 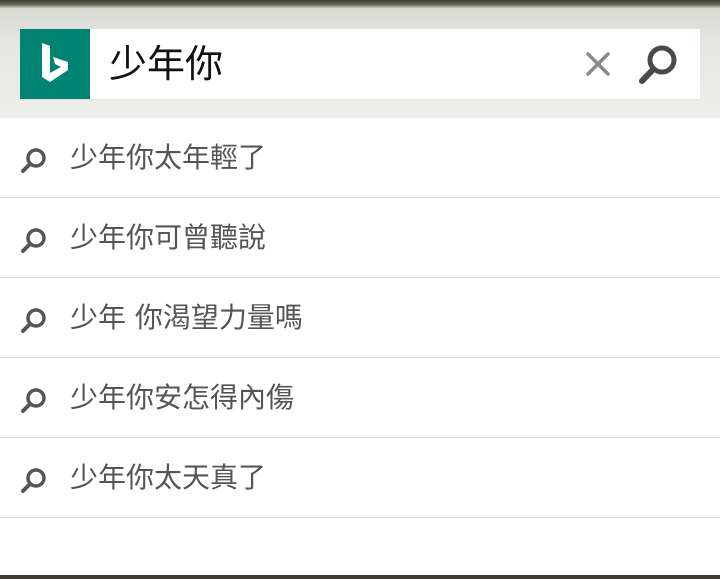 I want to click on suggestion-item: 少年你太天真了, so click(x=360, y=478).